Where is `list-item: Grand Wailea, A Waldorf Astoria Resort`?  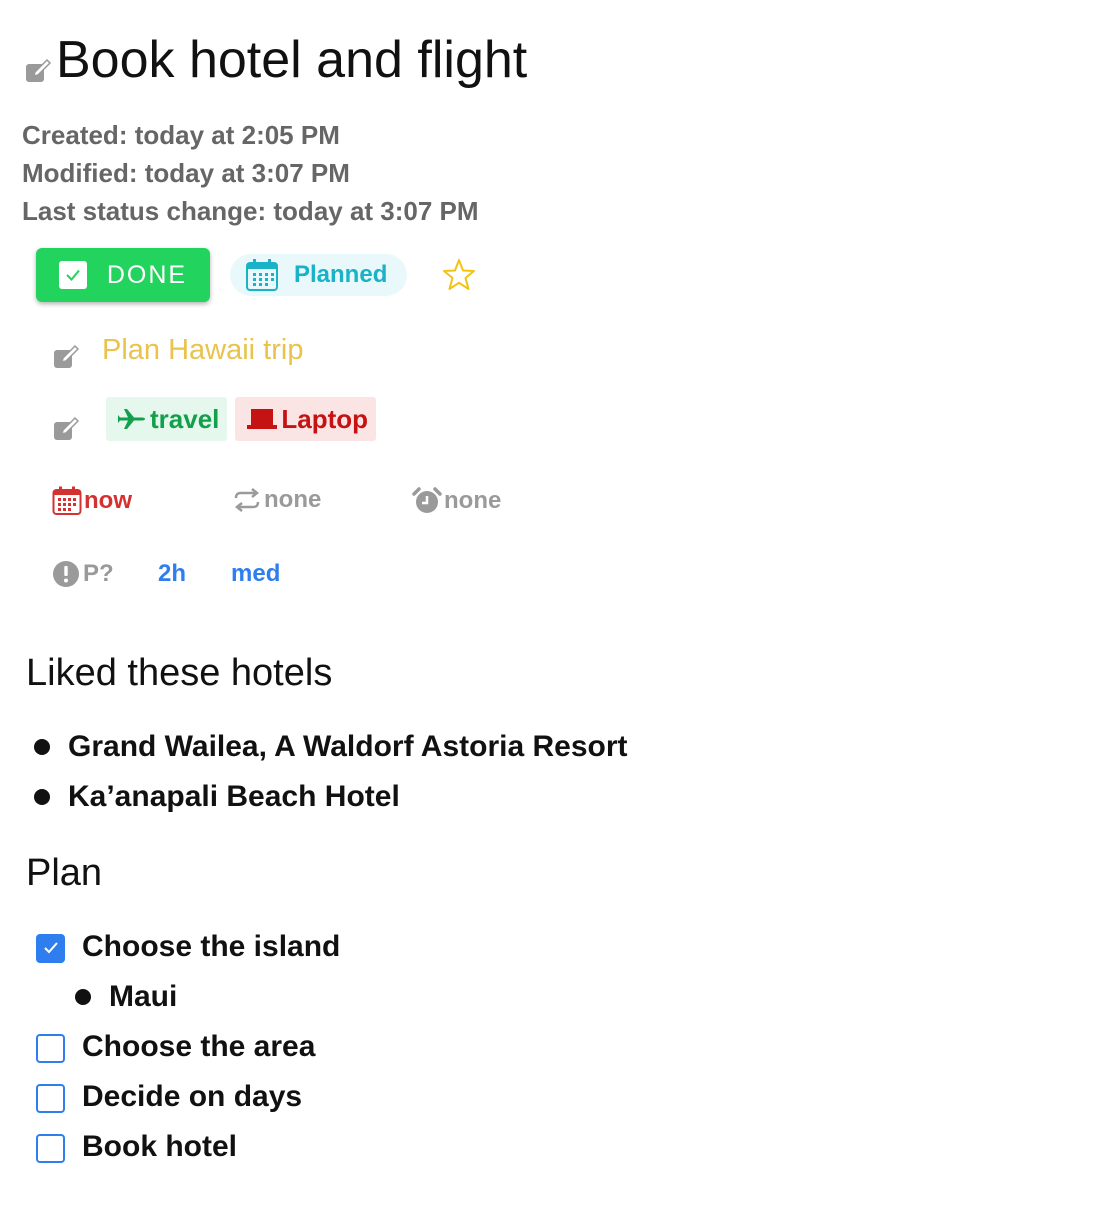 list-item: Grand Wailea, A Waldorf Astoria Resort is located at coordinates (331, 747).